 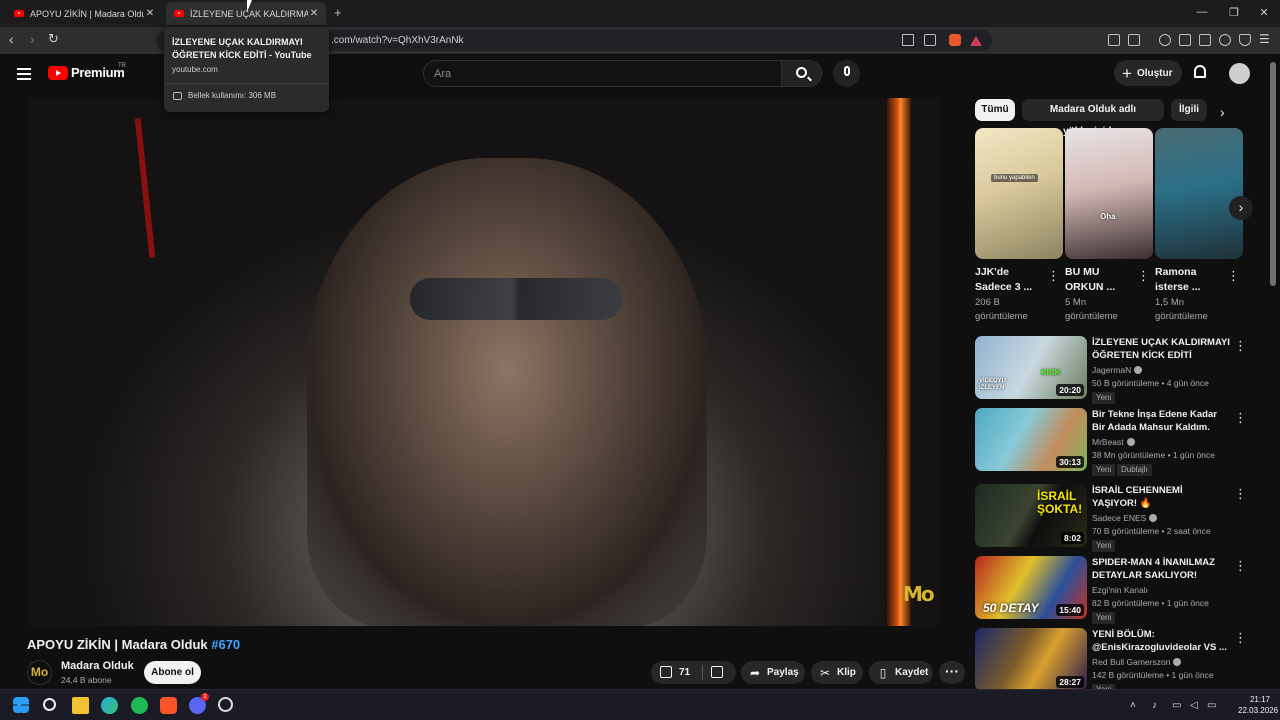 I want to click on search-box, so click(x=602, y=73).